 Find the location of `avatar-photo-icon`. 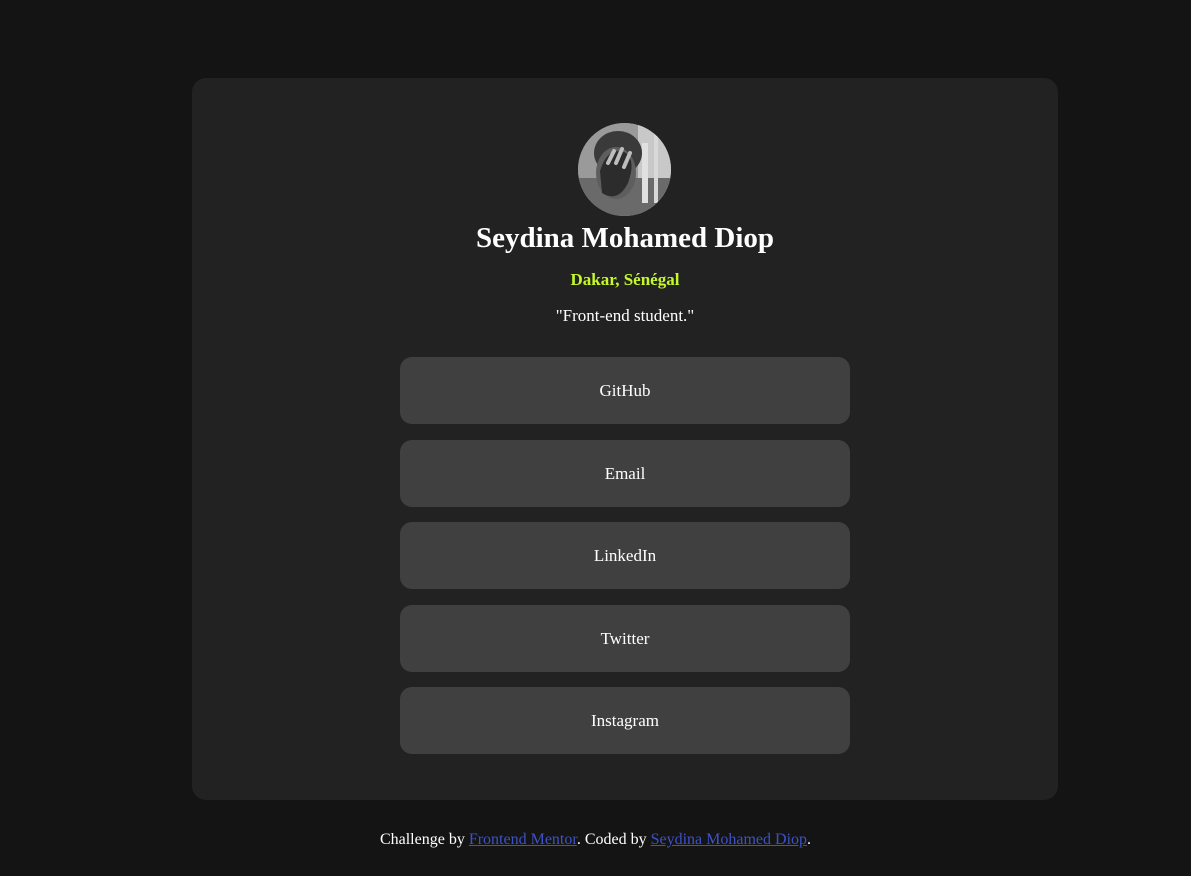

avatar-photo-icon is located at coordinates (624, 169).